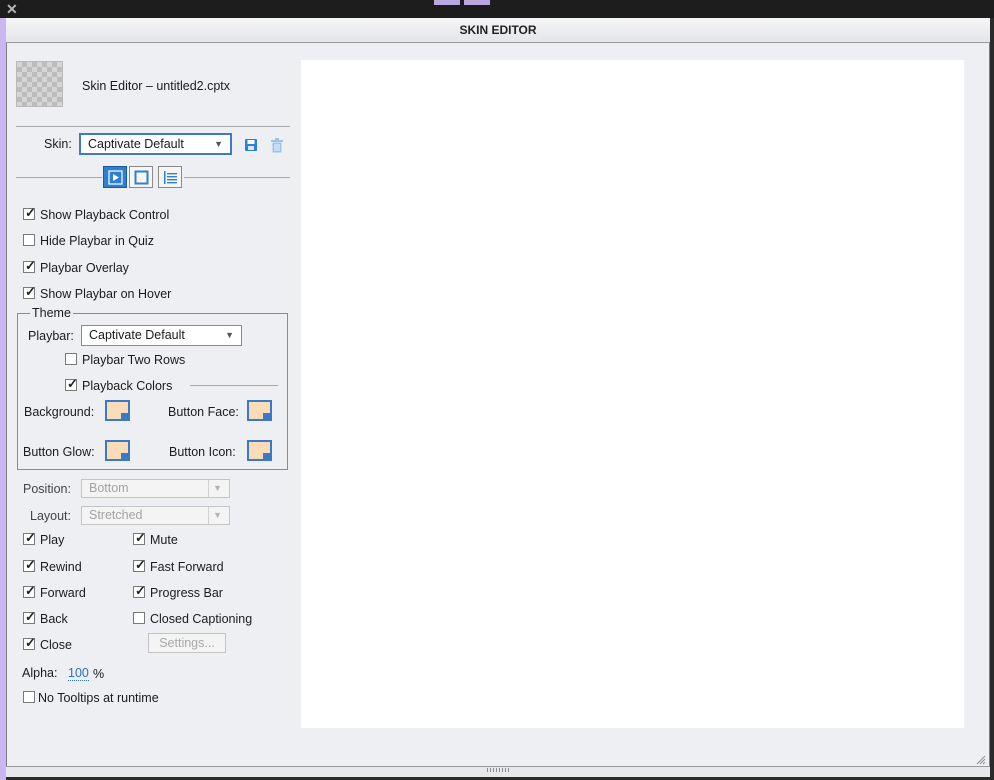 This screenshot has width=994, height=780. I want to click on playback-colors-label: Playback Colors, so click(127, 386).